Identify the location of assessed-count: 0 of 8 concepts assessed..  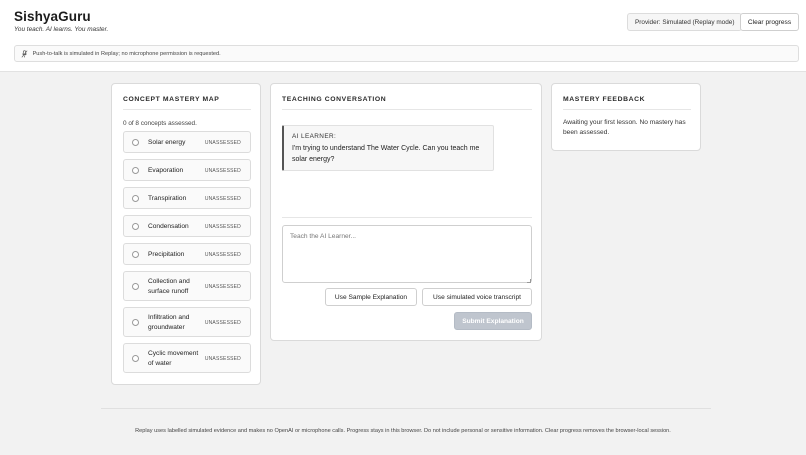
(160, 123).